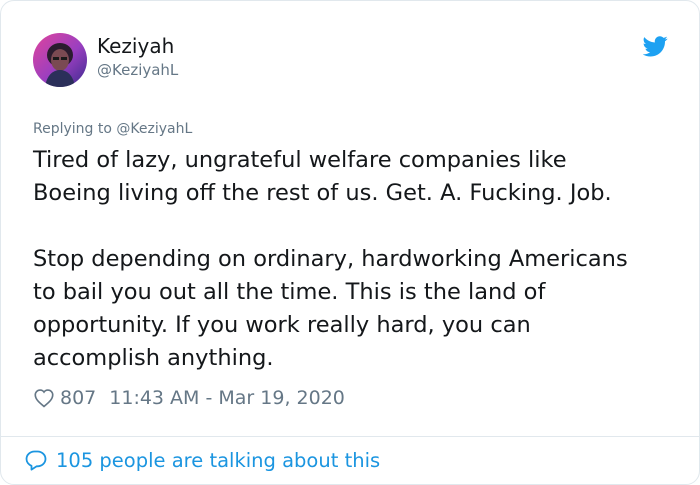  I want to click on display-name: Keziyah, so click(135, 46).